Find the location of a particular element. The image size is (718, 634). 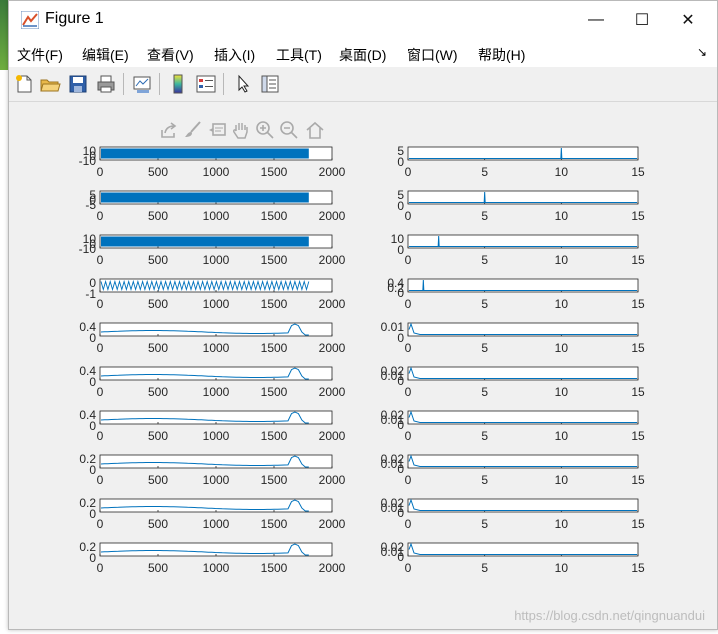

left-5-xtick-label: 1500 is located at coordinates (274, 348).